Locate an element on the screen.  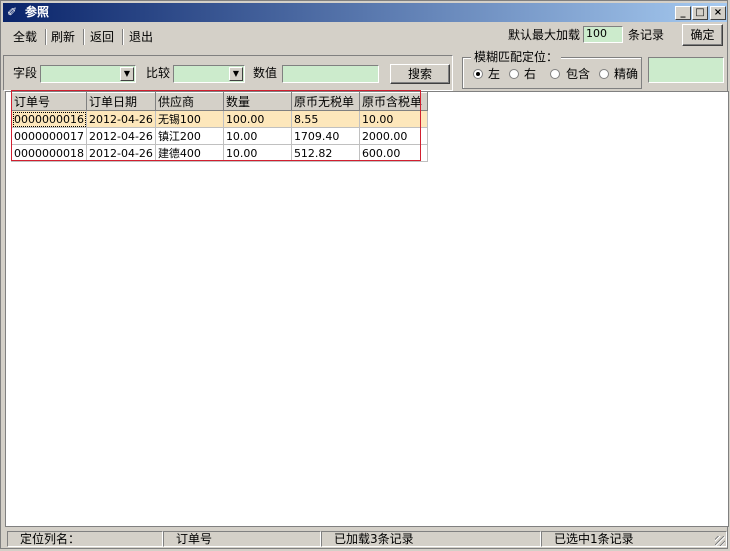
fuzzy-match-group: 模糊匹配定位： 左 右 包含 精确 is located at coordinates (552, 69).